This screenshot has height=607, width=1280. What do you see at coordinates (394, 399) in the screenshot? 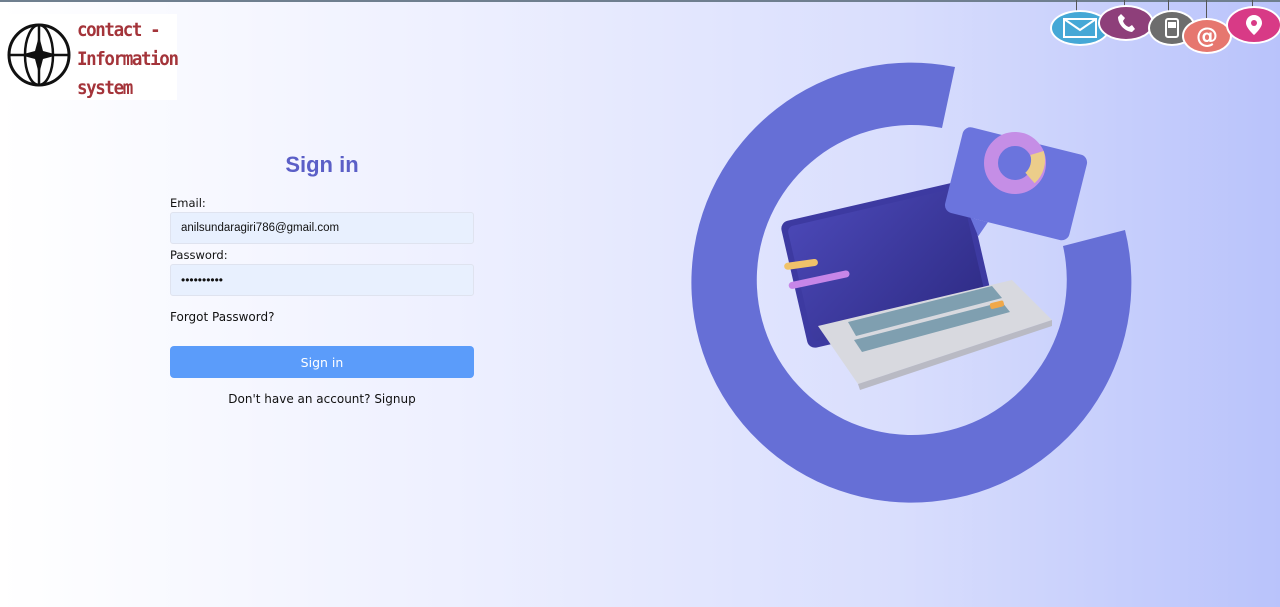
I see `signup-link: Signup` at bounding box center [394, 399].